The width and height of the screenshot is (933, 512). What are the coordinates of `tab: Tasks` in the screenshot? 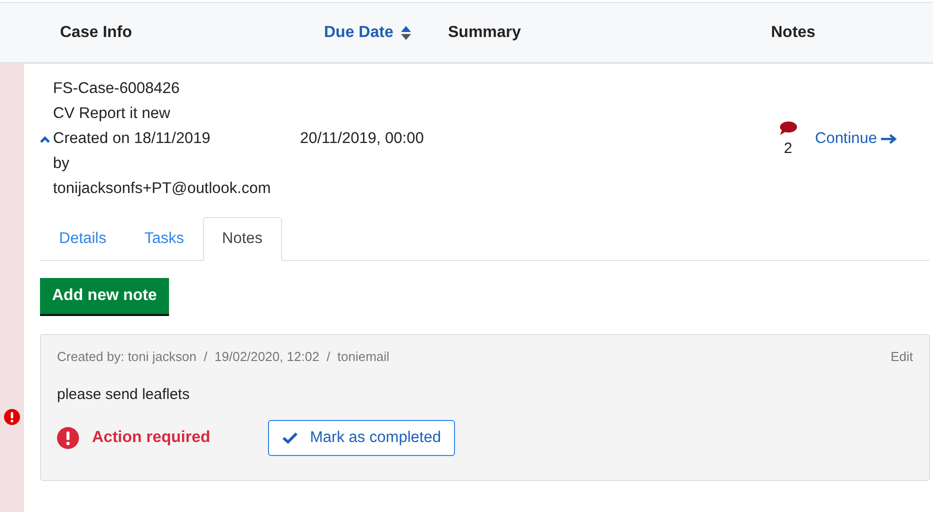 It's located at (164, 239).